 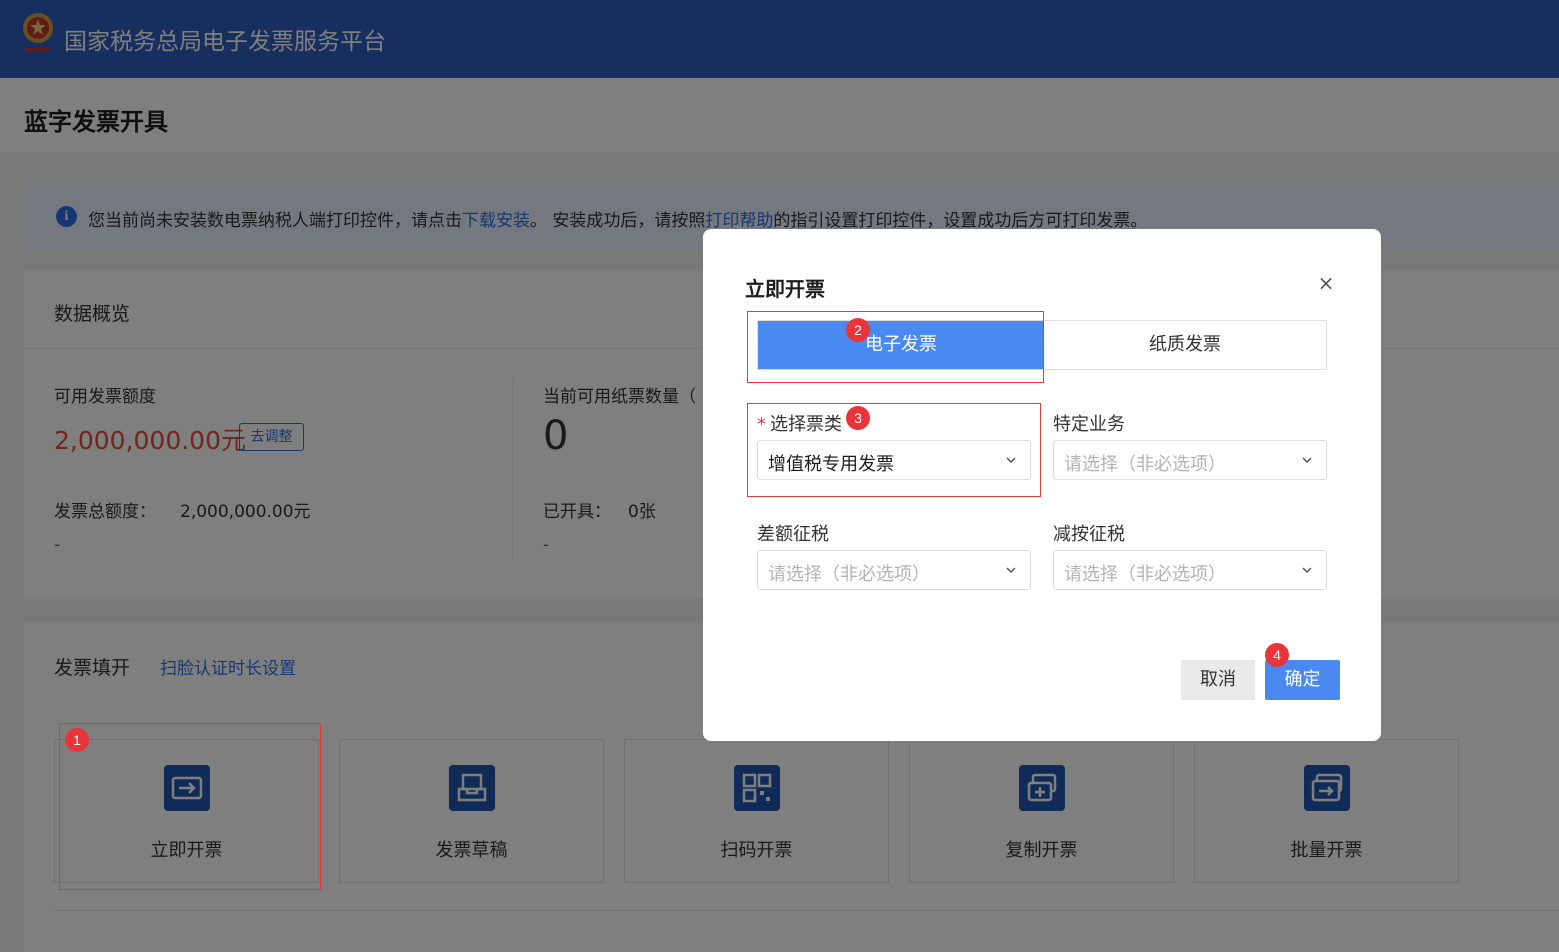 What do you see at coordinates (849, 574) in the screenshot?
I see `diff-tax-placeholder: 请选择（非必选项）` at bounding box center [849, 574].